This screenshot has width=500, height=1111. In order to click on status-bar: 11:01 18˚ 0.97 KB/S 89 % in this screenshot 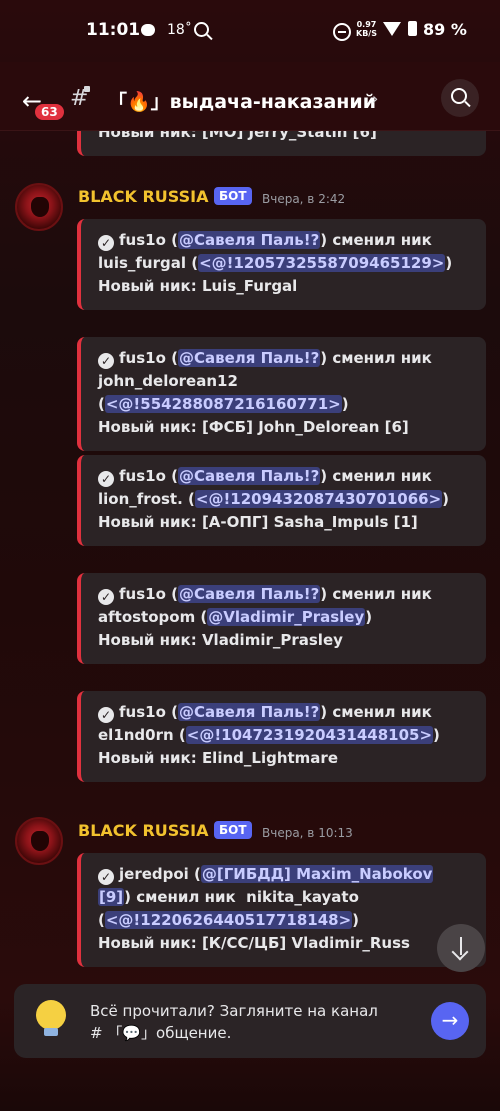, I will do `click(250, 31)`.